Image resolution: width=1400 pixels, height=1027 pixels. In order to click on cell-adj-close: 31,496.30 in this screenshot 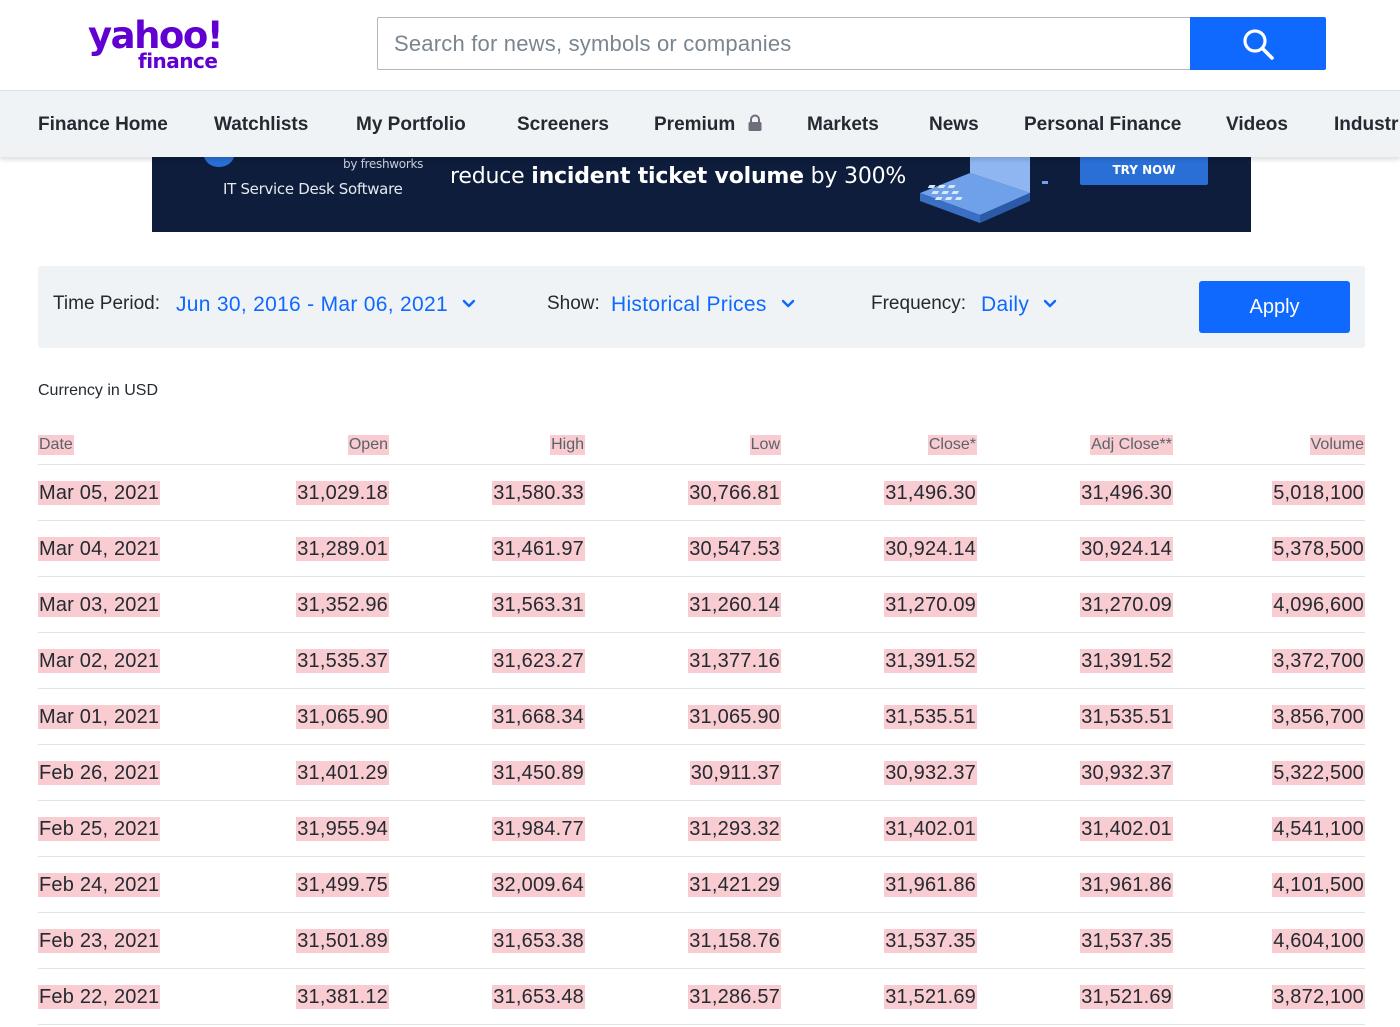, I will do `click(1126, 493)`.